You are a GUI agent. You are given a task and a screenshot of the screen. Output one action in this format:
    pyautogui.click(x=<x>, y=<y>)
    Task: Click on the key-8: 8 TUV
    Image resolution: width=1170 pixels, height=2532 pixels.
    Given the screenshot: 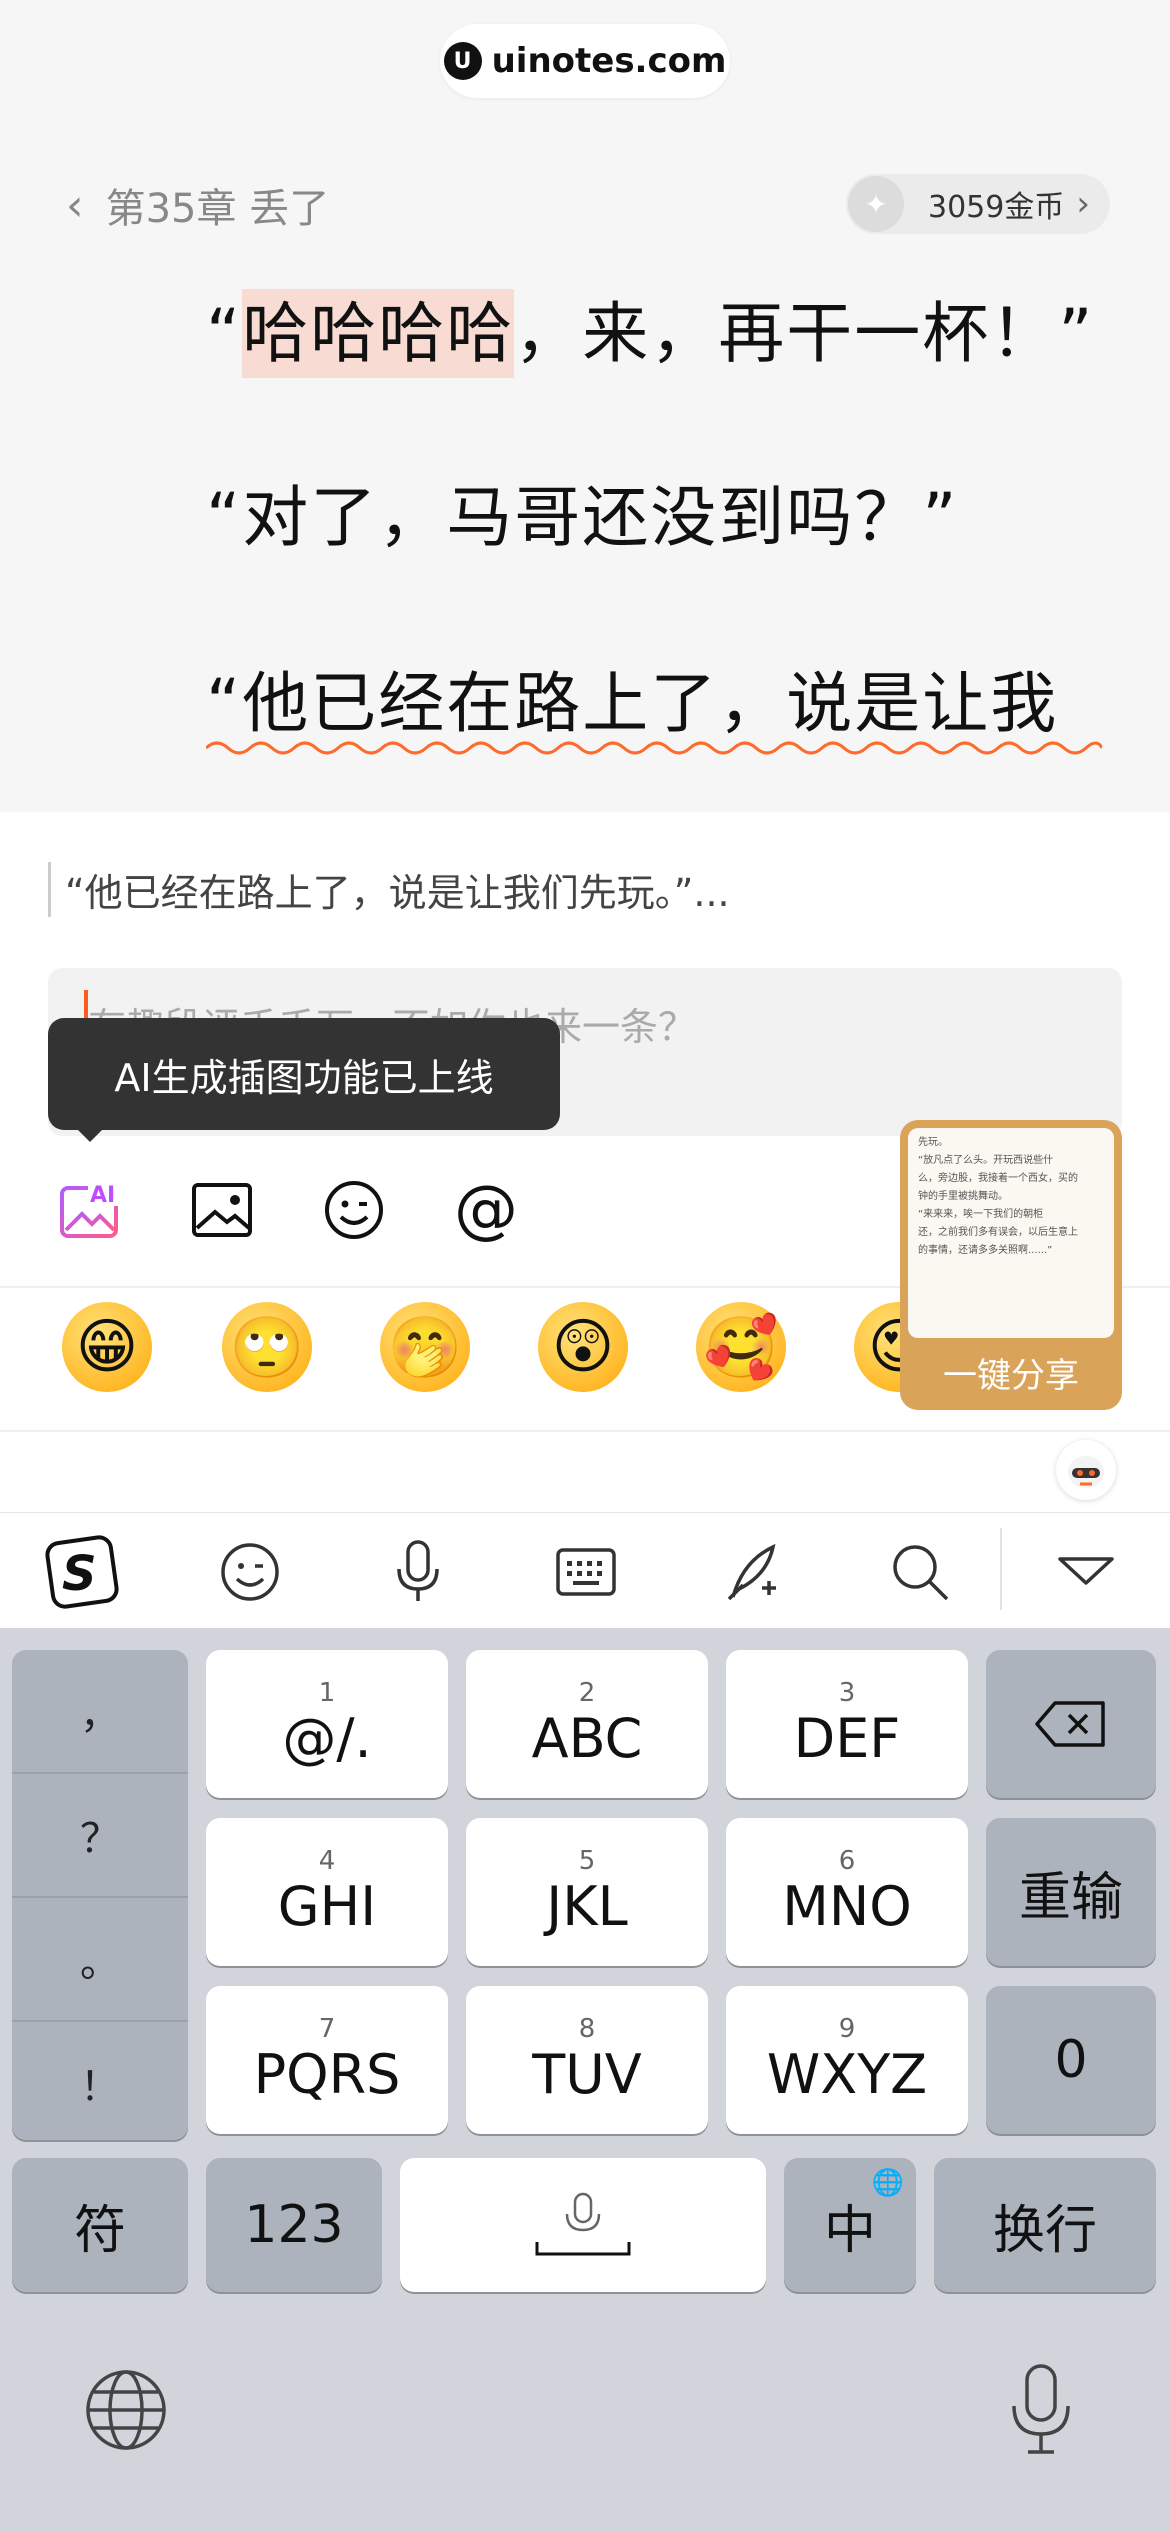 What is the action you would take?
    pyautogui.click(x=587, y=2060)
    